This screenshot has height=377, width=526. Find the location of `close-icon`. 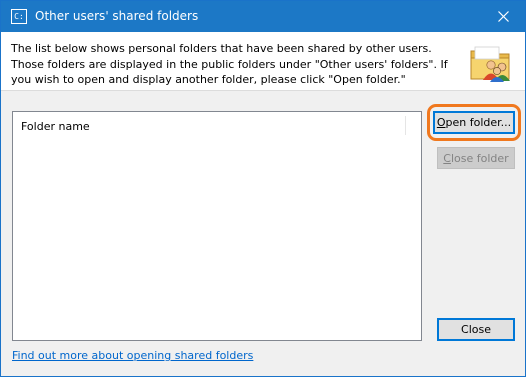

close-icon is located at coordinates (503, 16).